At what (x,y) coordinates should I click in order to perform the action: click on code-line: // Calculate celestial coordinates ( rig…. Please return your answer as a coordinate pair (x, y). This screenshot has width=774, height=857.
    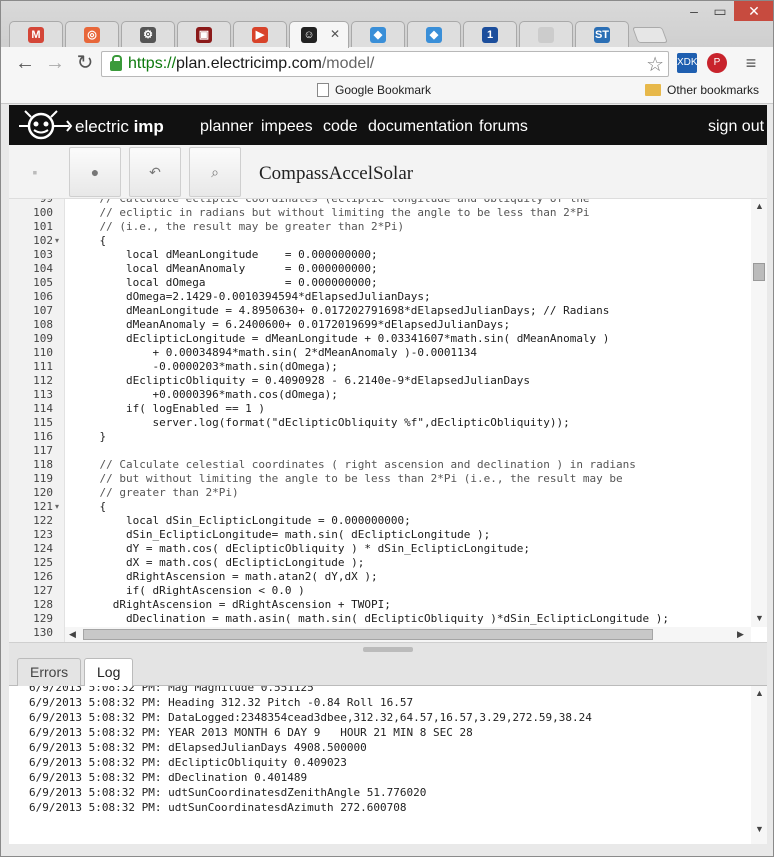
    Looking at the image, I should click on (354, 464).